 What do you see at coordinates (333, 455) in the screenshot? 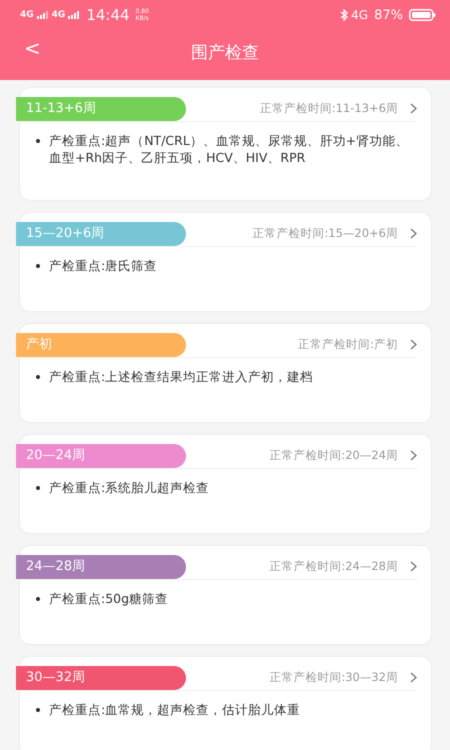
I see `normal-time-text: 正常产检时间:20—24周` at bounding box center [333, 455].